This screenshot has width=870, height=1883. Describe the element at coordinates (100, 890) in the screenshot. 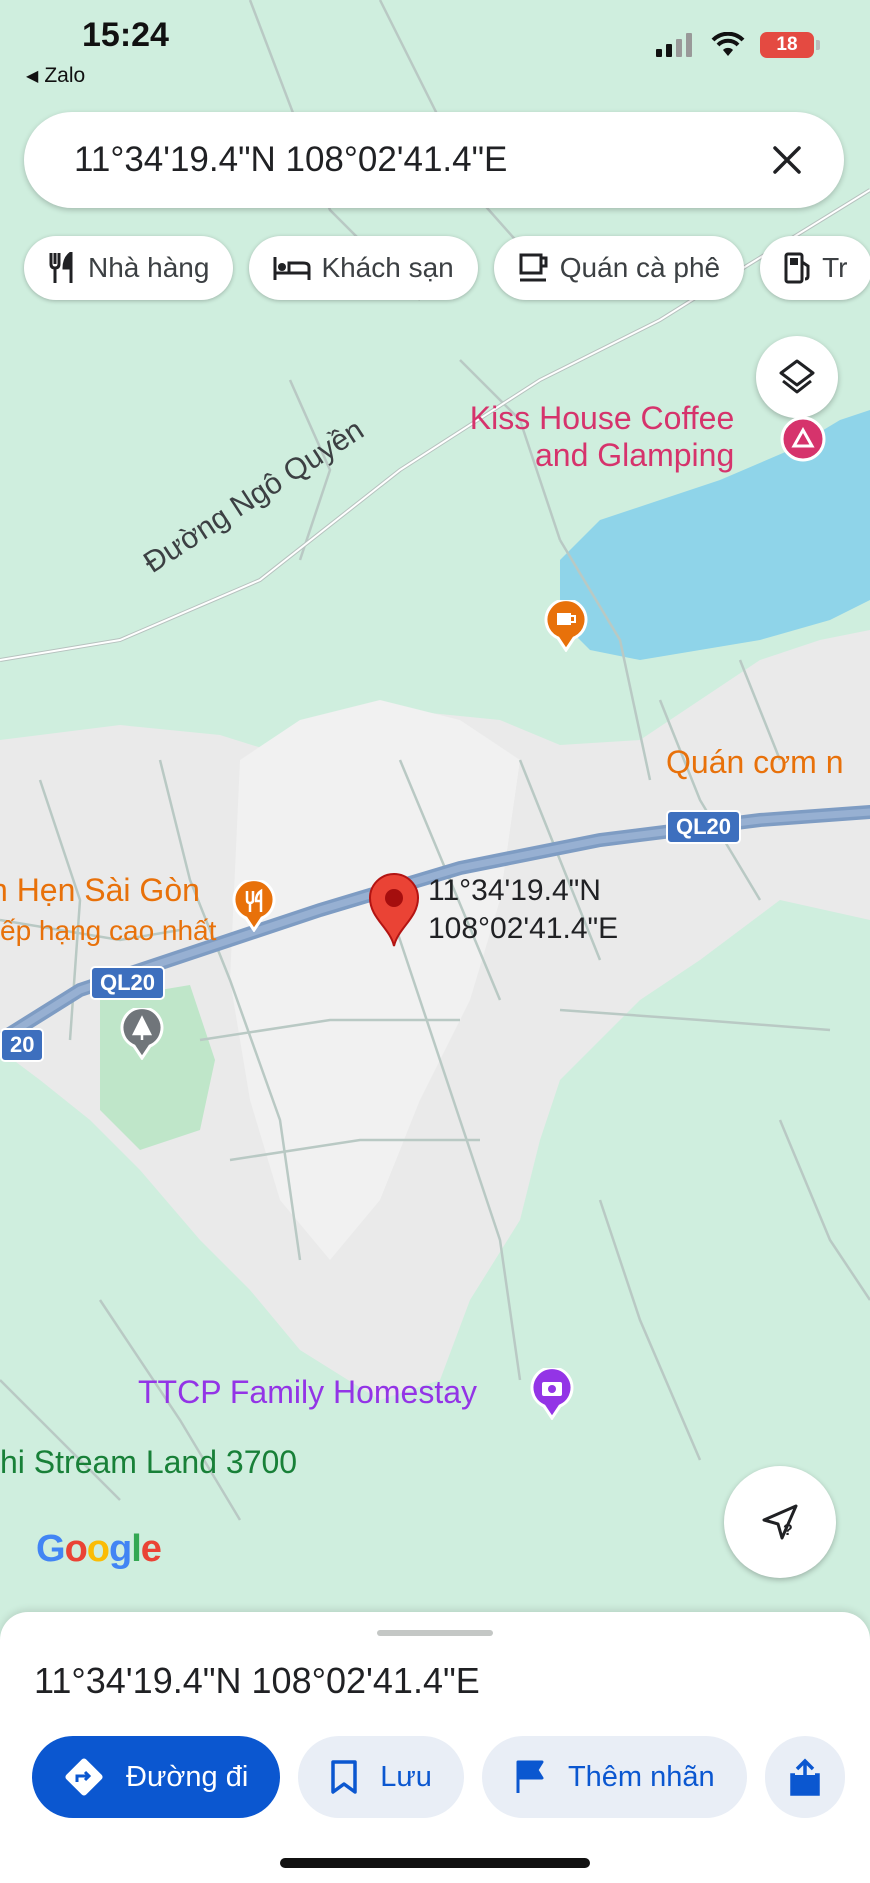

I see `poi-label-line: n Hẹn Sài Gòn` at that location.